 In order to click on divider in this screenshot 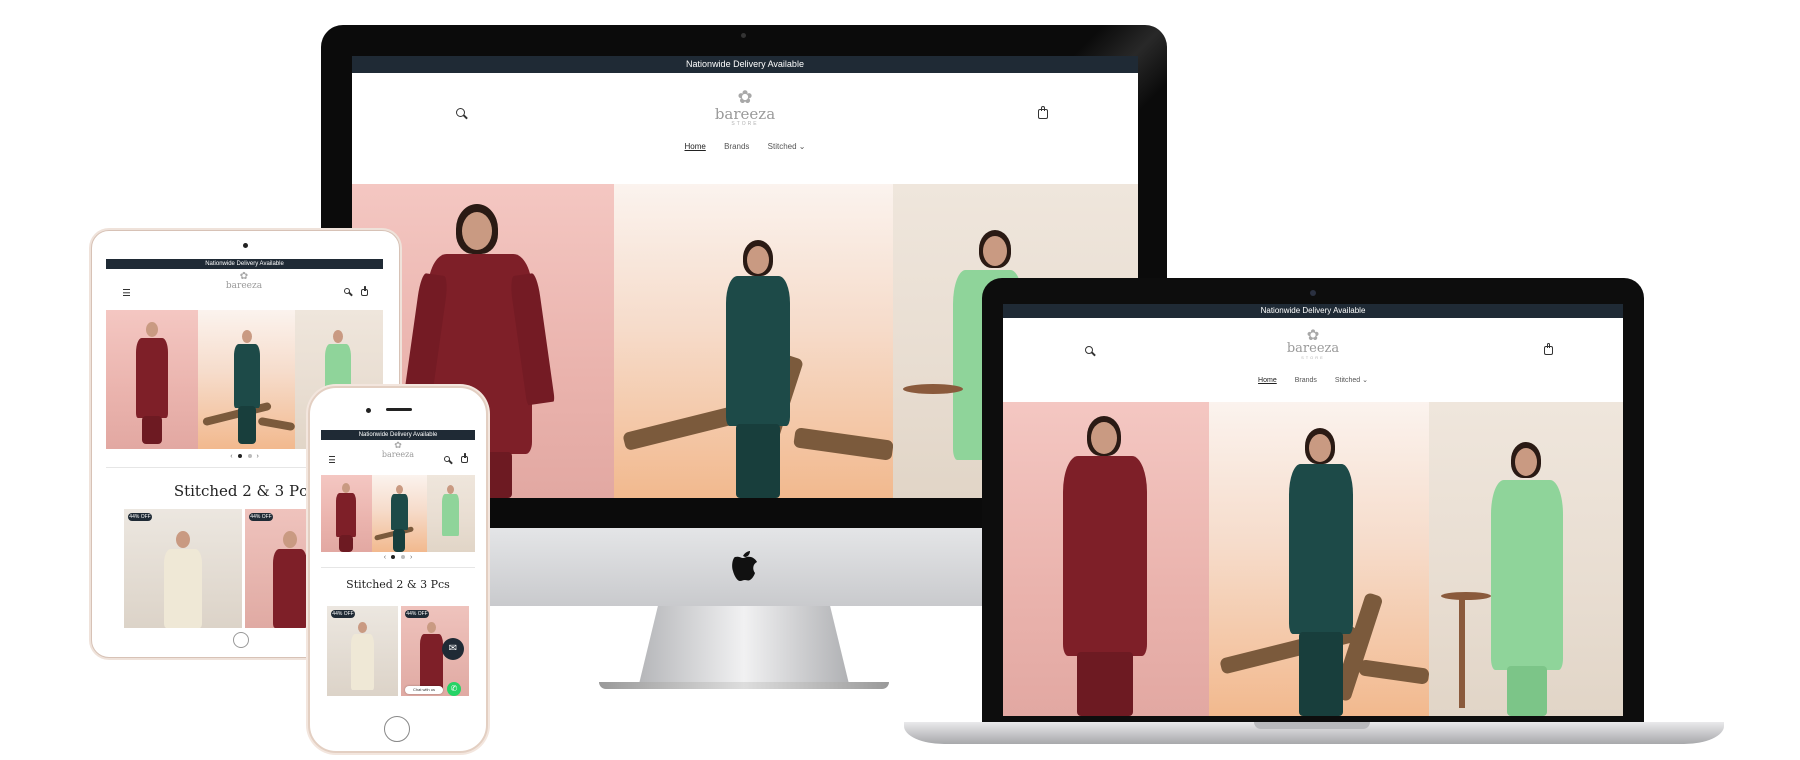, I will do `click(398, 567)`.